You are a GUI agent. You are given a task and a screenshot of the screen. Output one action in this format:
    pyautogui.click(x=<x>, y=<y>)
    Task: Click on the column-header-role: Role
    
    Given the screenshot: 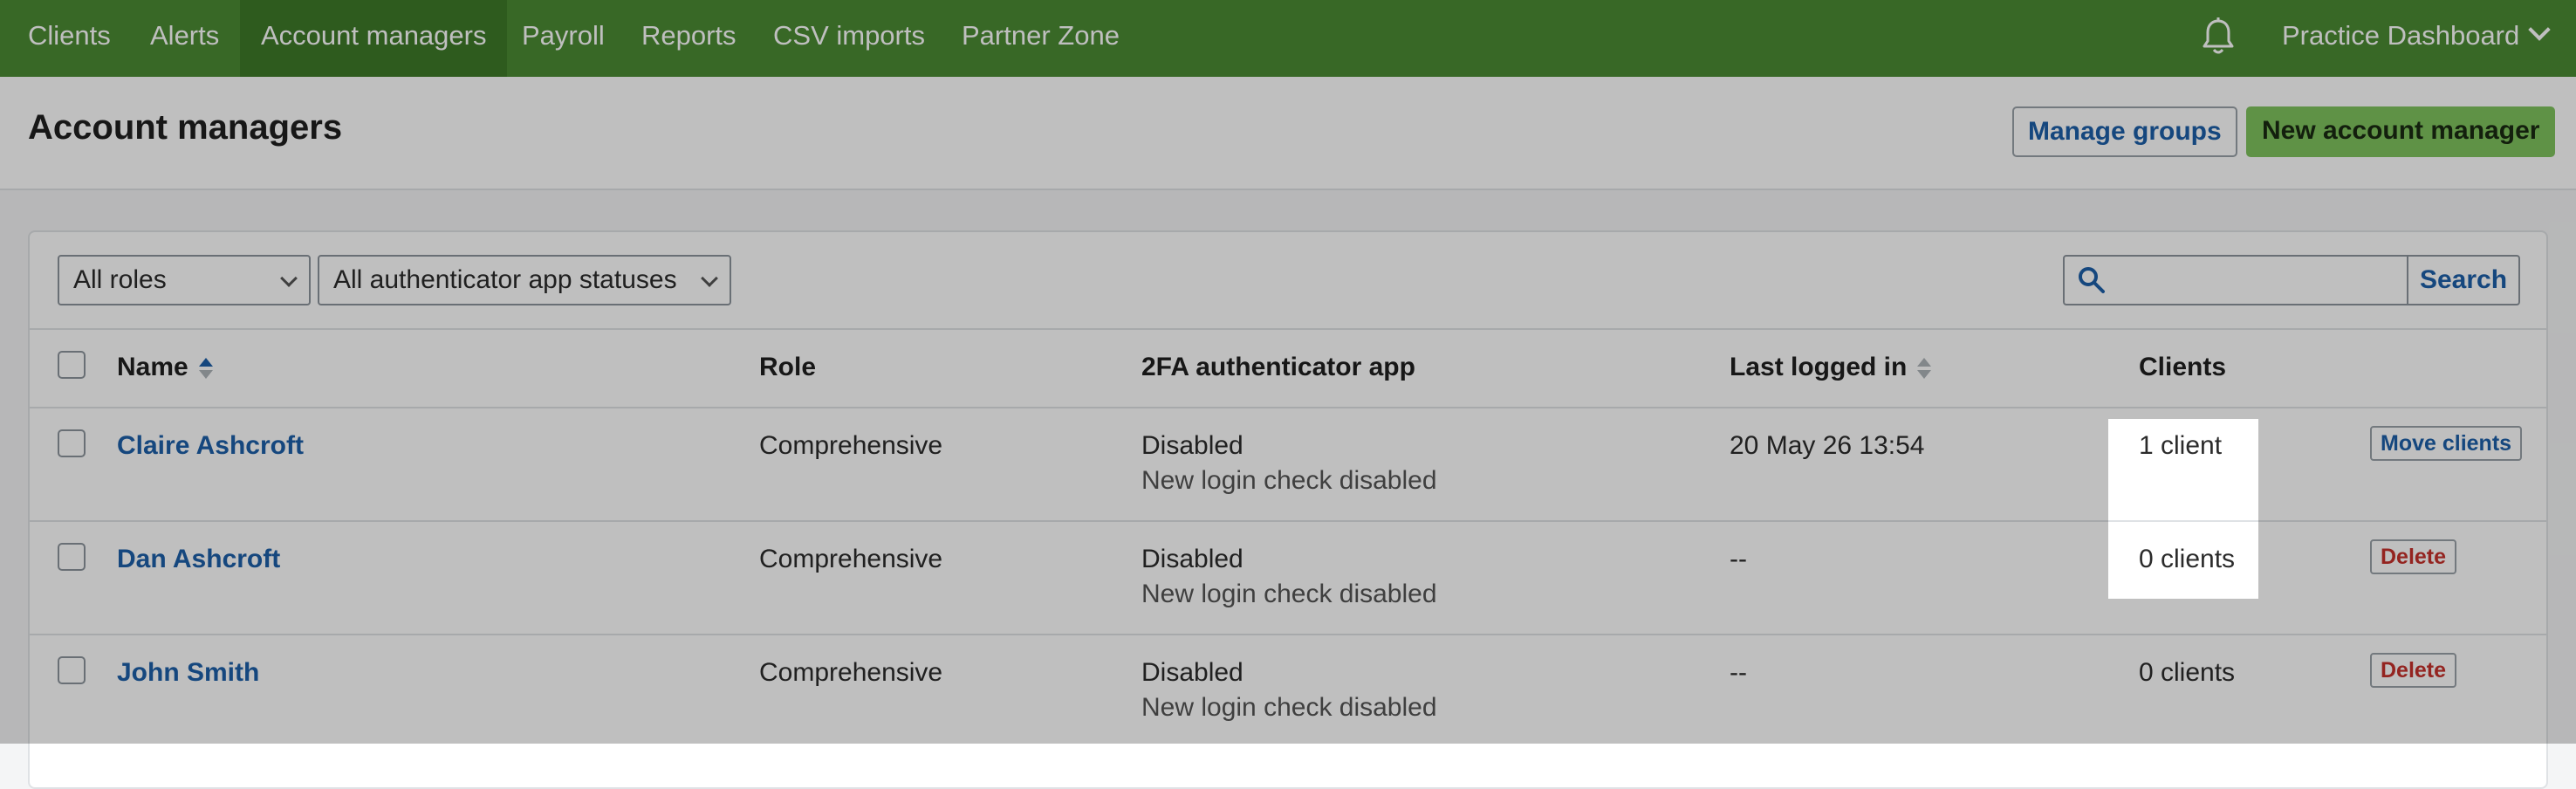 What is the action you would take?
    pyautogui.click(x=788, y=367)
    